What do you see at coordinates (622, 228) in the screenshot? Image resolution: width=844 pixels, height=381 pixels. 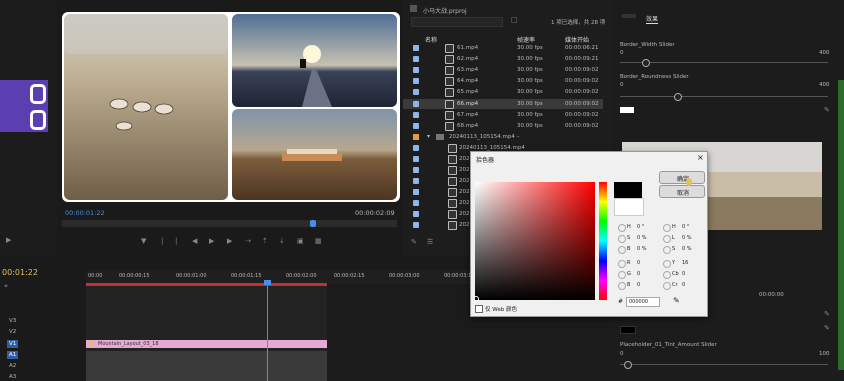 I see `radio-h` at bounding box center [622, 228].